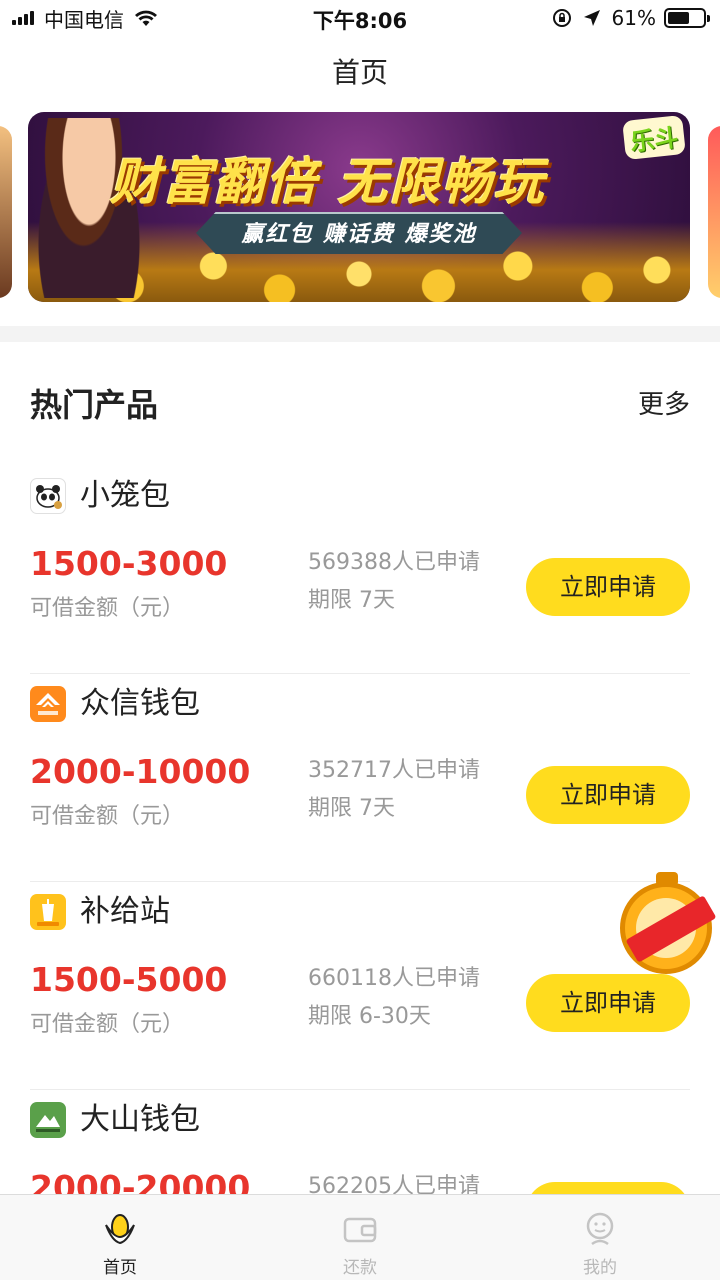 Image resolution: width=720 pixels, height=1280 pixels. Describe the element at coordinates (668, 923) in the screenshot. I see `red-packet-float-button` at that location.